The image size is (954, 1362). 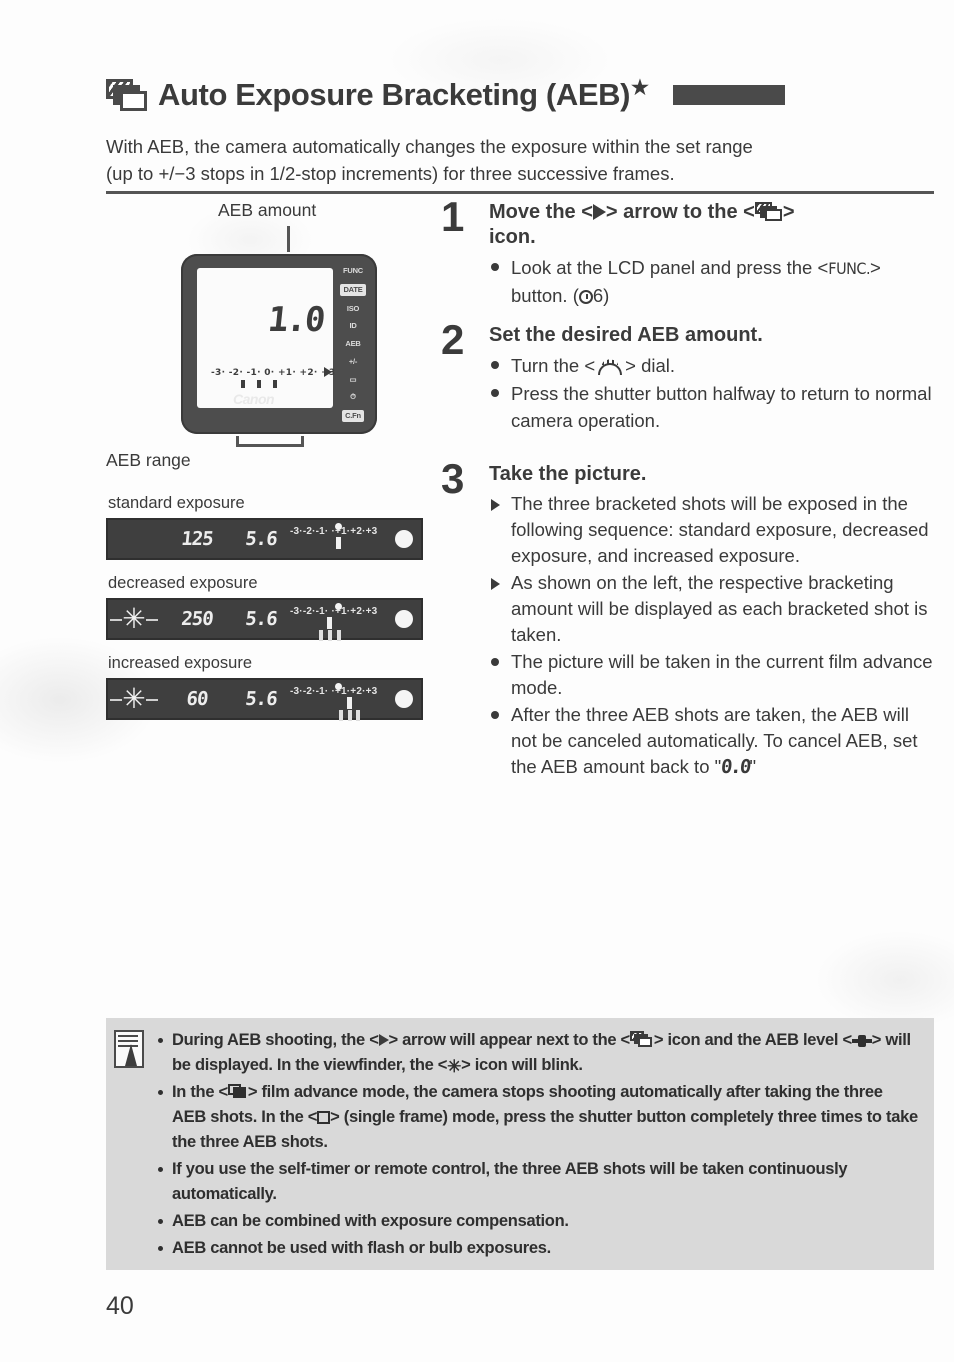 I want to click on lcd-side-icon-aeb: AEB, so click(x=353, y=343).